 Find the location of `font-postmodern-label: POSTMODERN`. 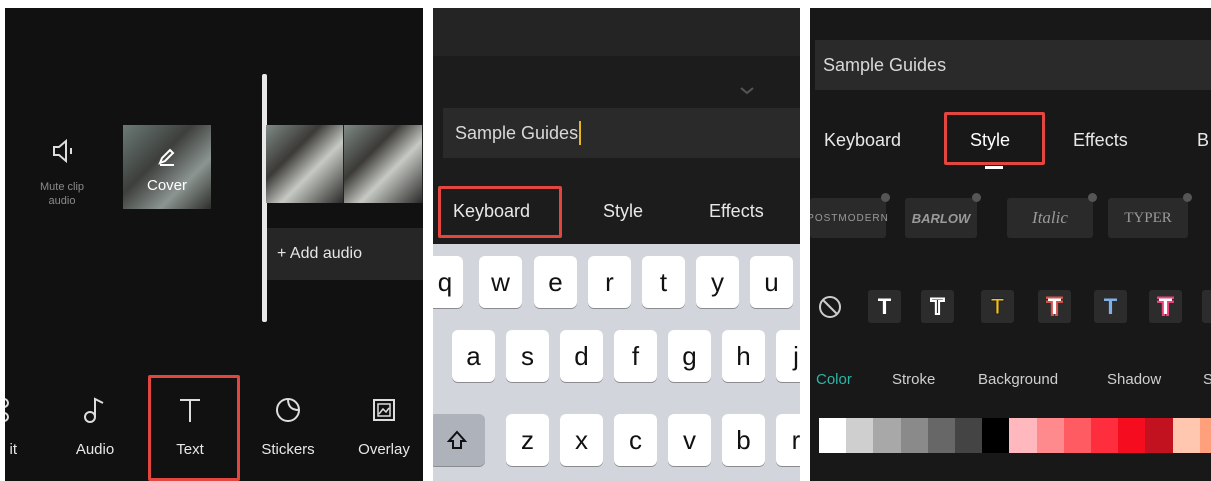

font-postmodern-label: POSTMODERN is located at coordinates (849, 218).